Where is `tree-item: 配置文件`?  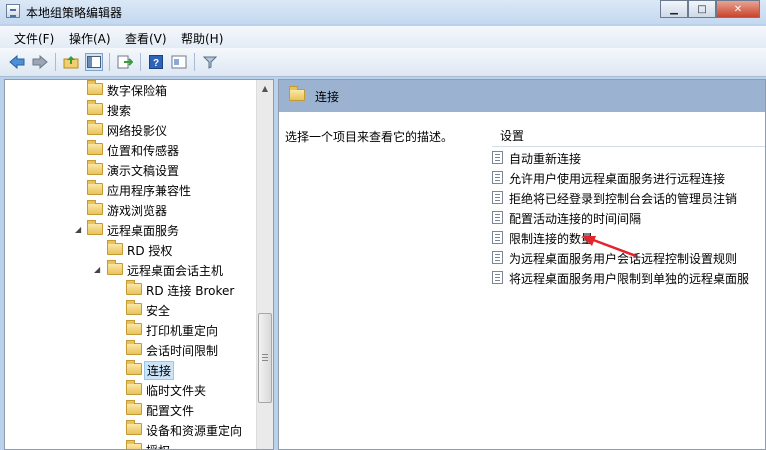 tree-item: 配置文件 is located at coordinates (131, 410).